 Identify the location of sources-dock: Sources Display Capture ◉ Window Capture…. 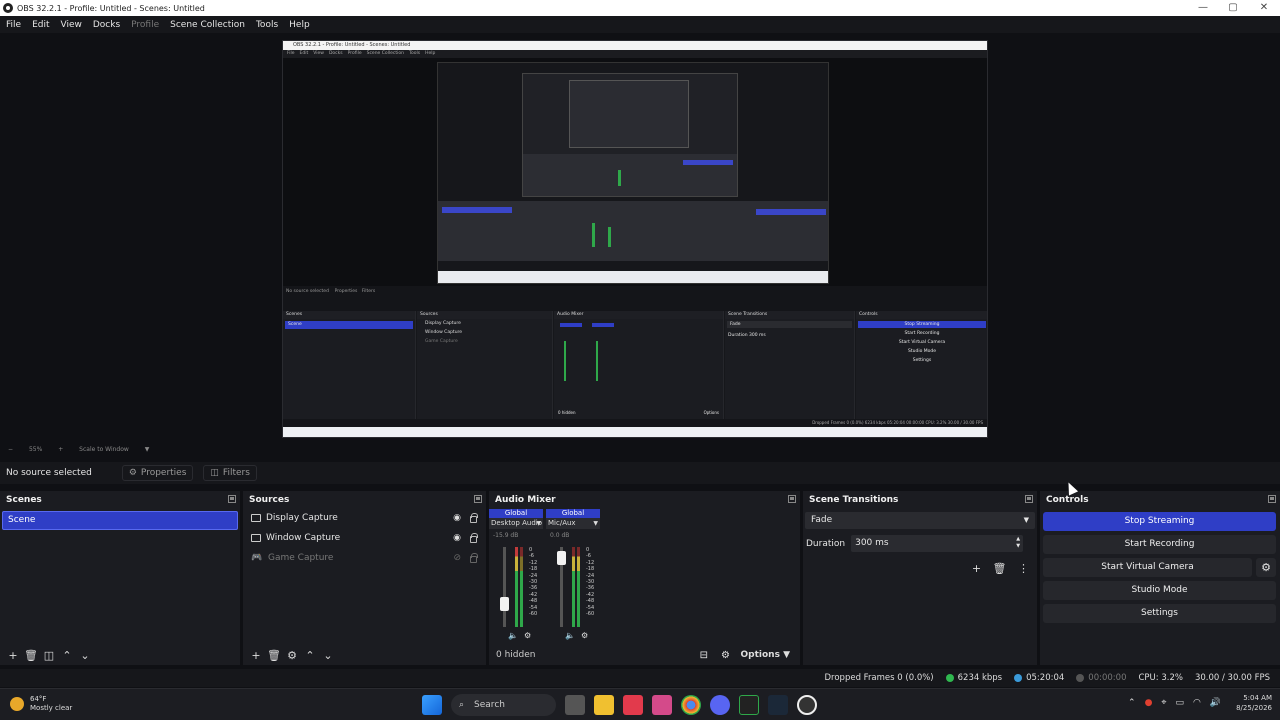
(364, 578).